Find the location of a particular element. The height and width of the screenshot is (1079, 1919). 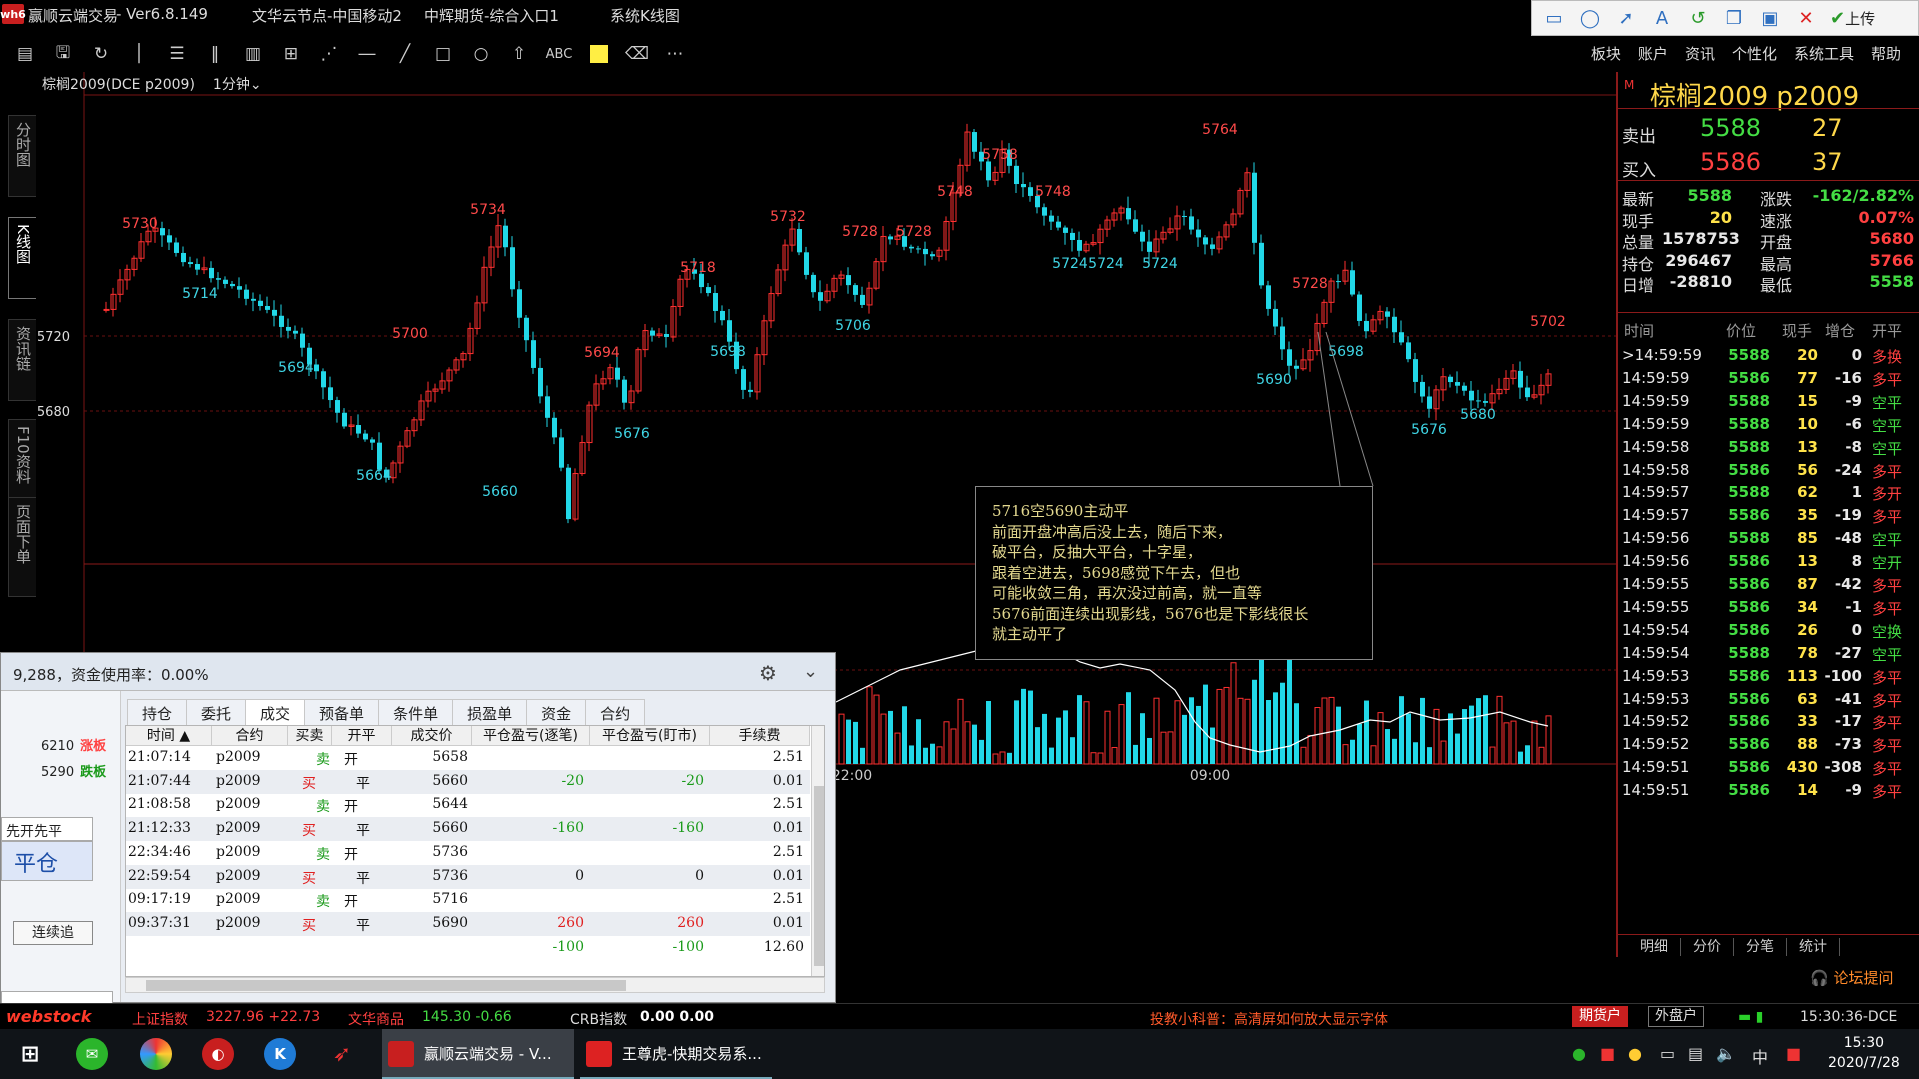

horizontal-line-icon: ― is located at coordinates (367, 54).